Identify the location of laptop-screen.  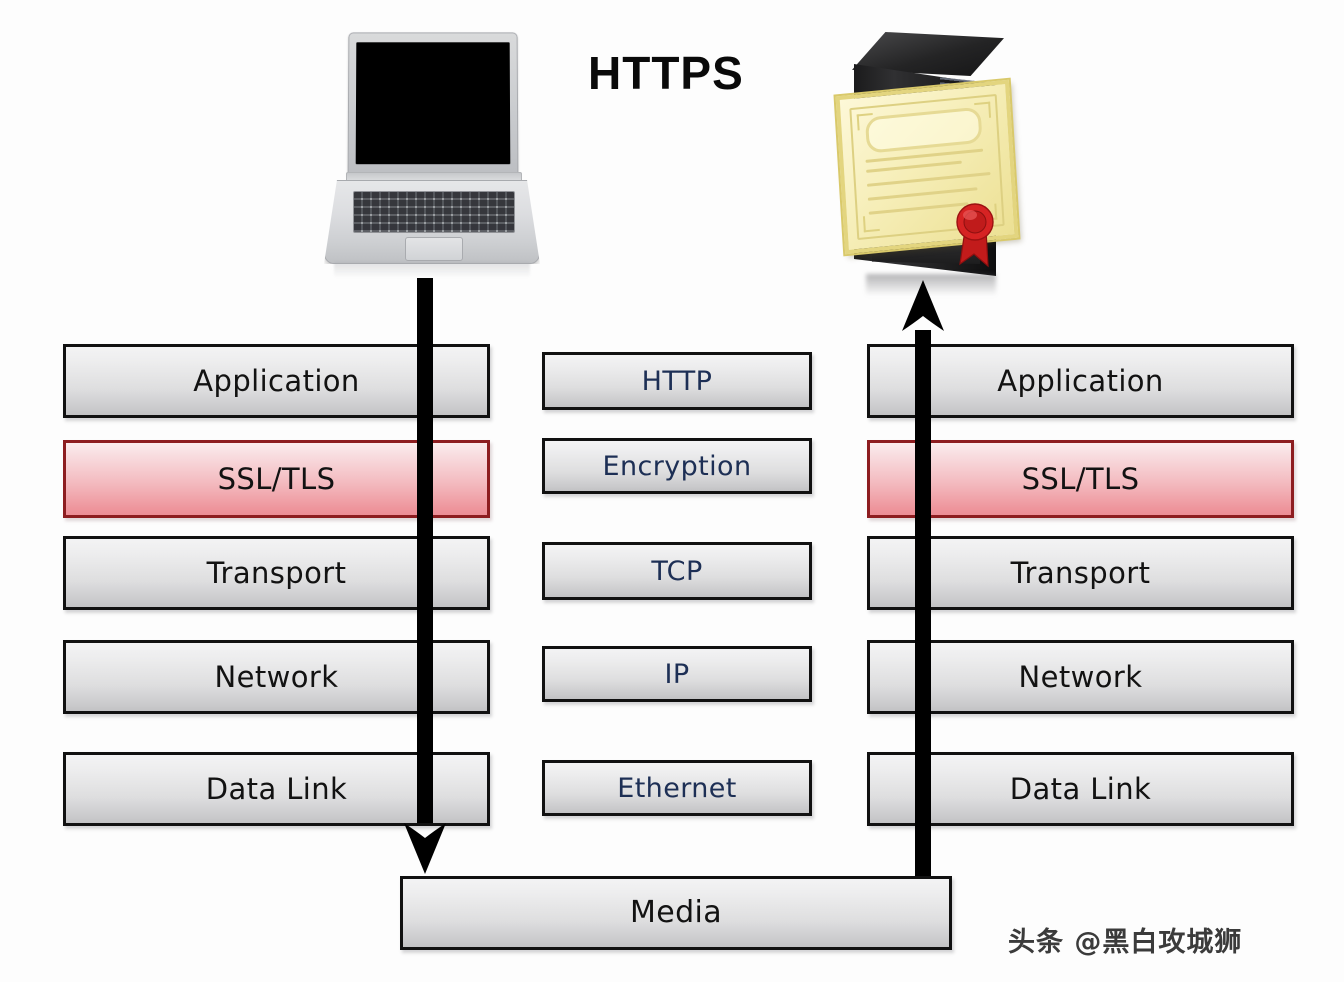
(433, 103).